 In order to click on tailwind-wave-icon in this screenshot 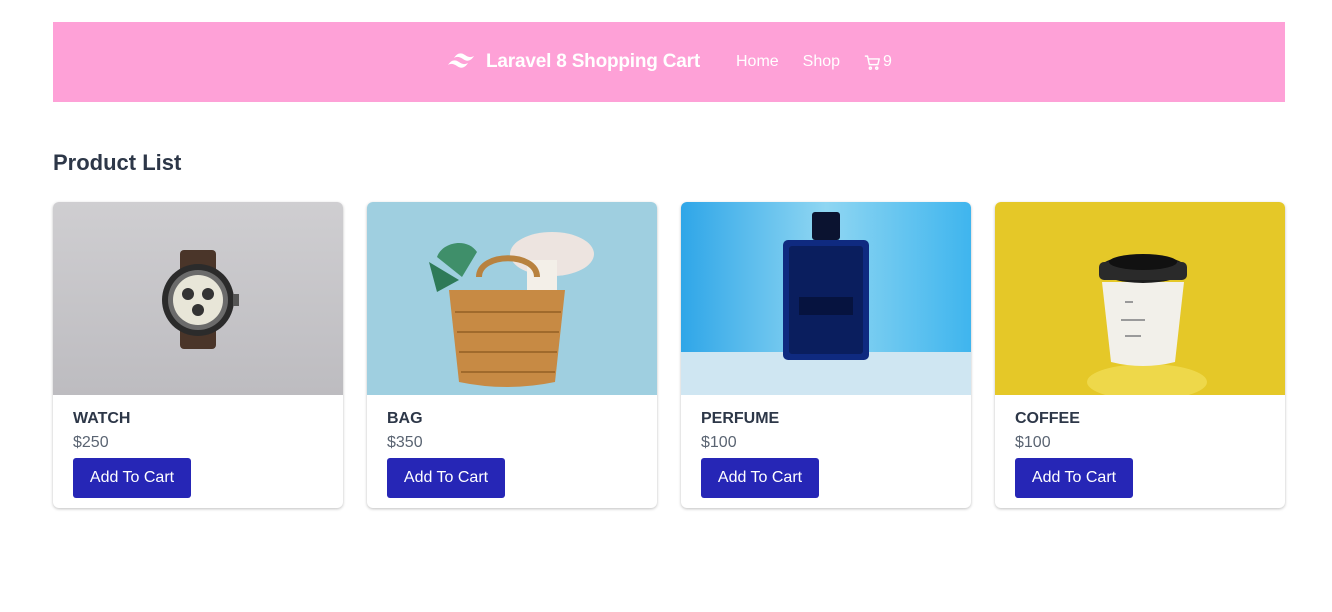, I will do `click(461, 60)`.